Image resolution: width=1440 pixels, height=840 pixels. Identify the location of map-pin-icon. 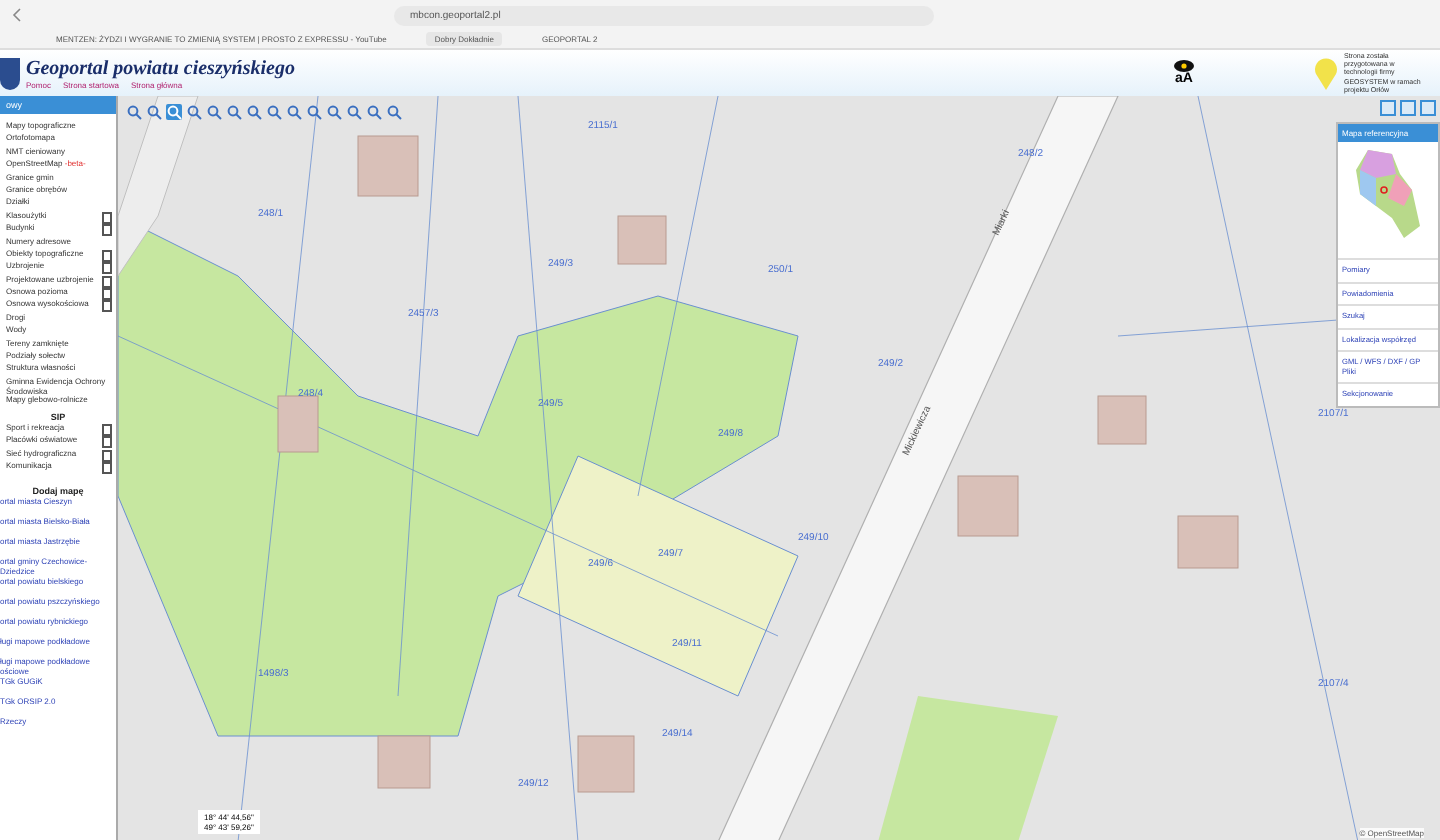
(1326, 73).